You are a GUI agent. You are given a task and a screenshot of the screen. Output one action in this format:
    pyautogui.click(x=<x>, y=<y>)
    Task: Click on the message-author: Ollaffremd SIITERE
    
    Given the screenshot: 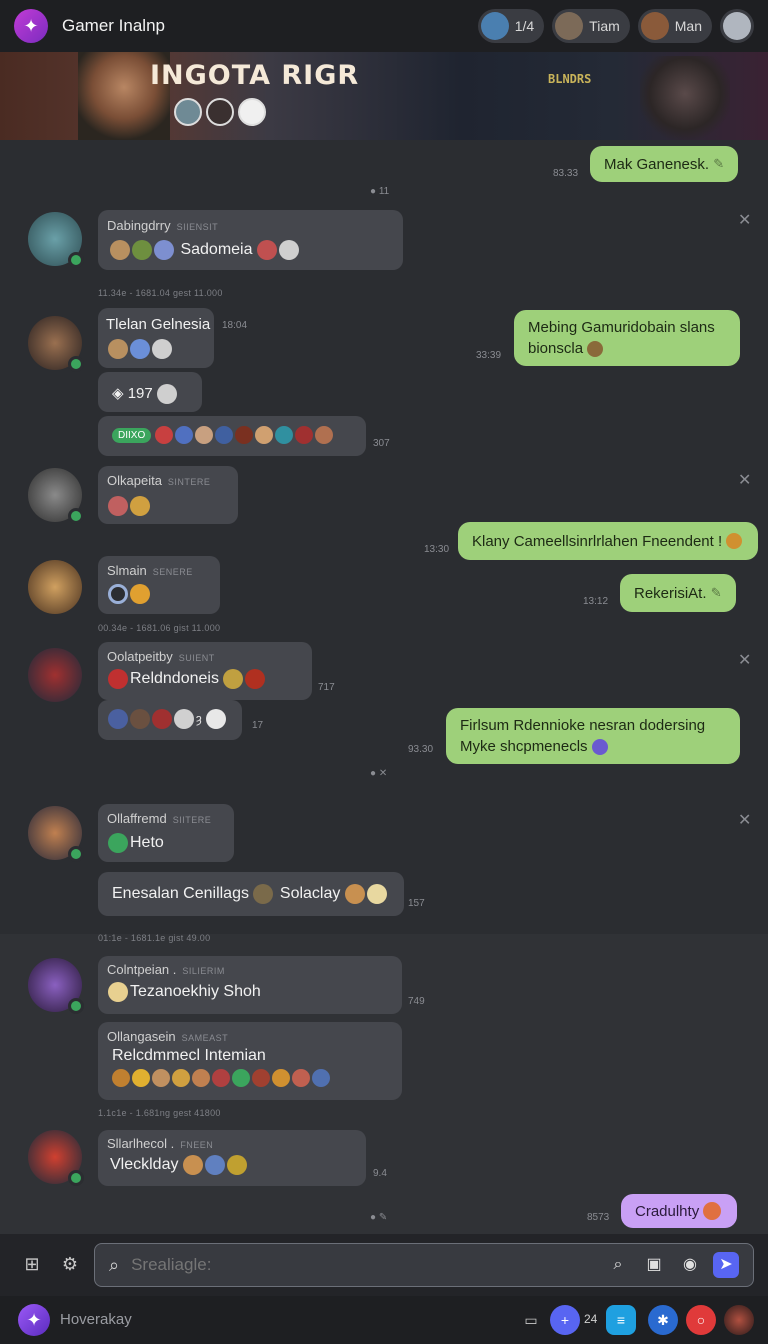 What is the action you would take?
    pyautogui.click(x=159, y=818)
    